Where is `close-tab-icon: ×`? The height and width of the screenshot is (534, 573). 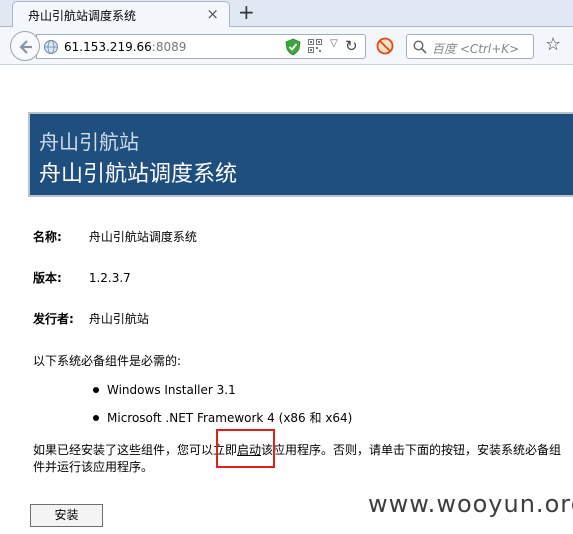 close-tab-icon: × is located at coordinates (212, 14).